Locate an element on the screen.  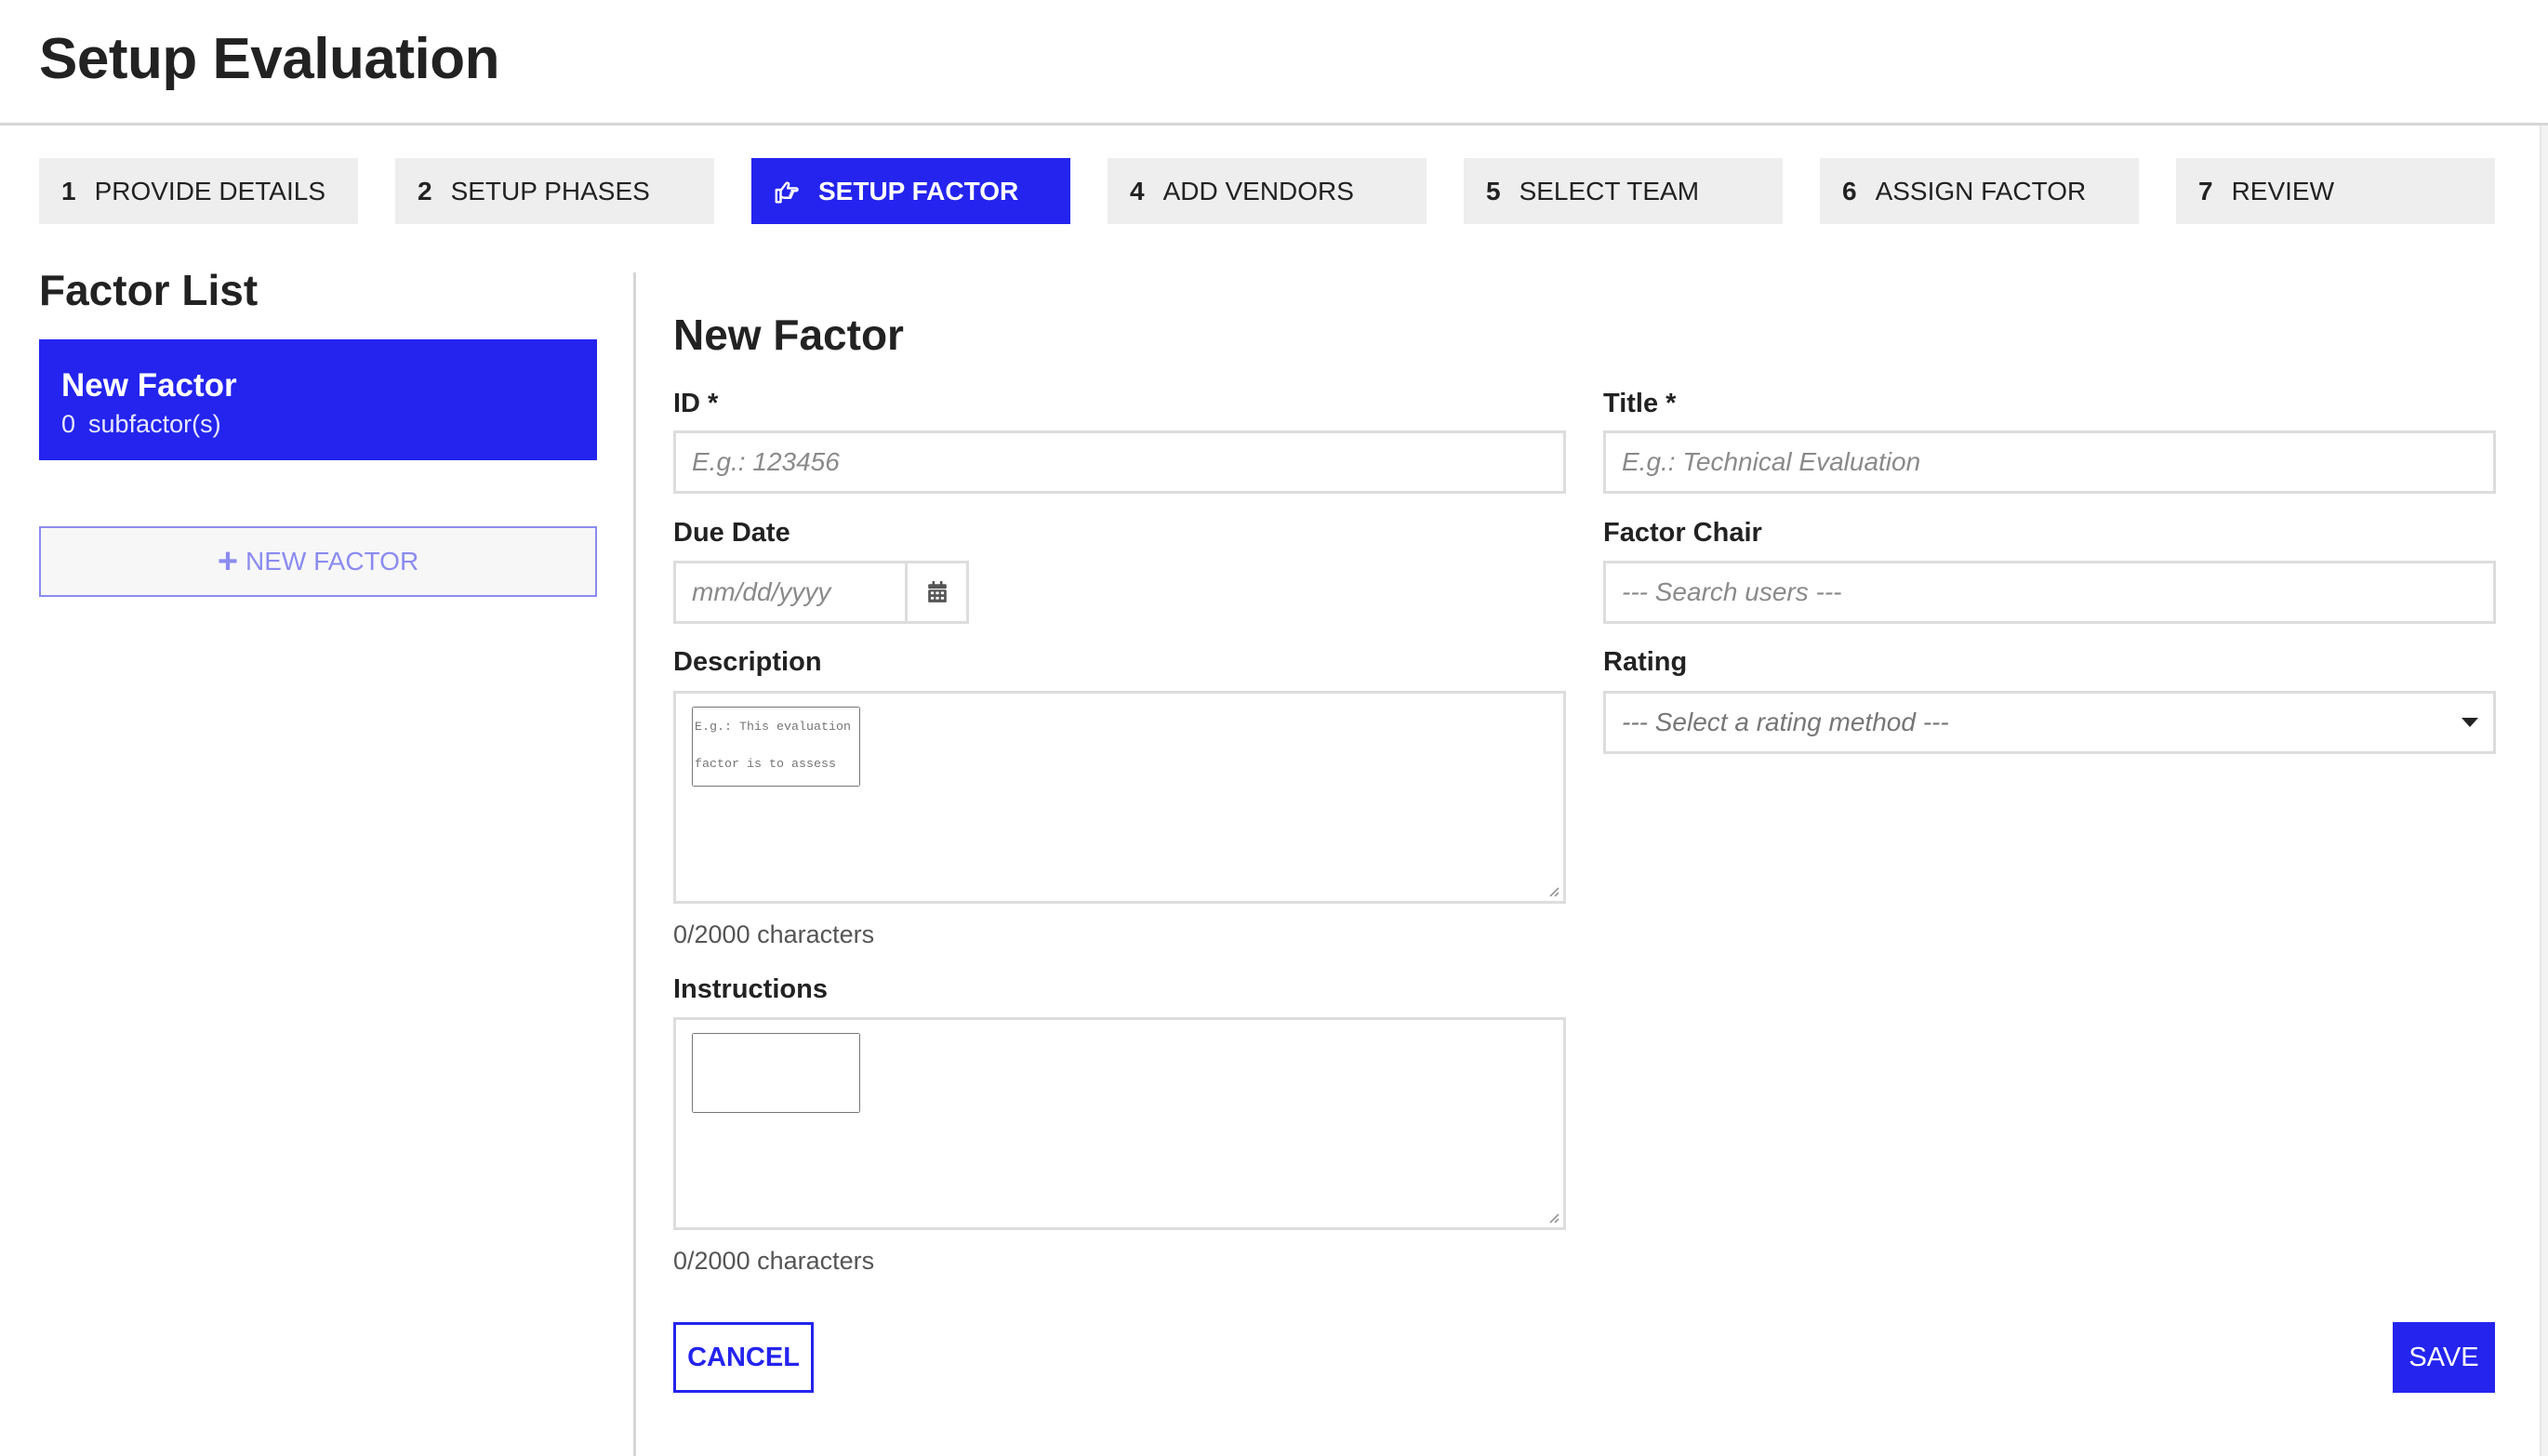
step-assign-factor: 6 ASSIGN FACTOR is located at coordinates (1979, 191).